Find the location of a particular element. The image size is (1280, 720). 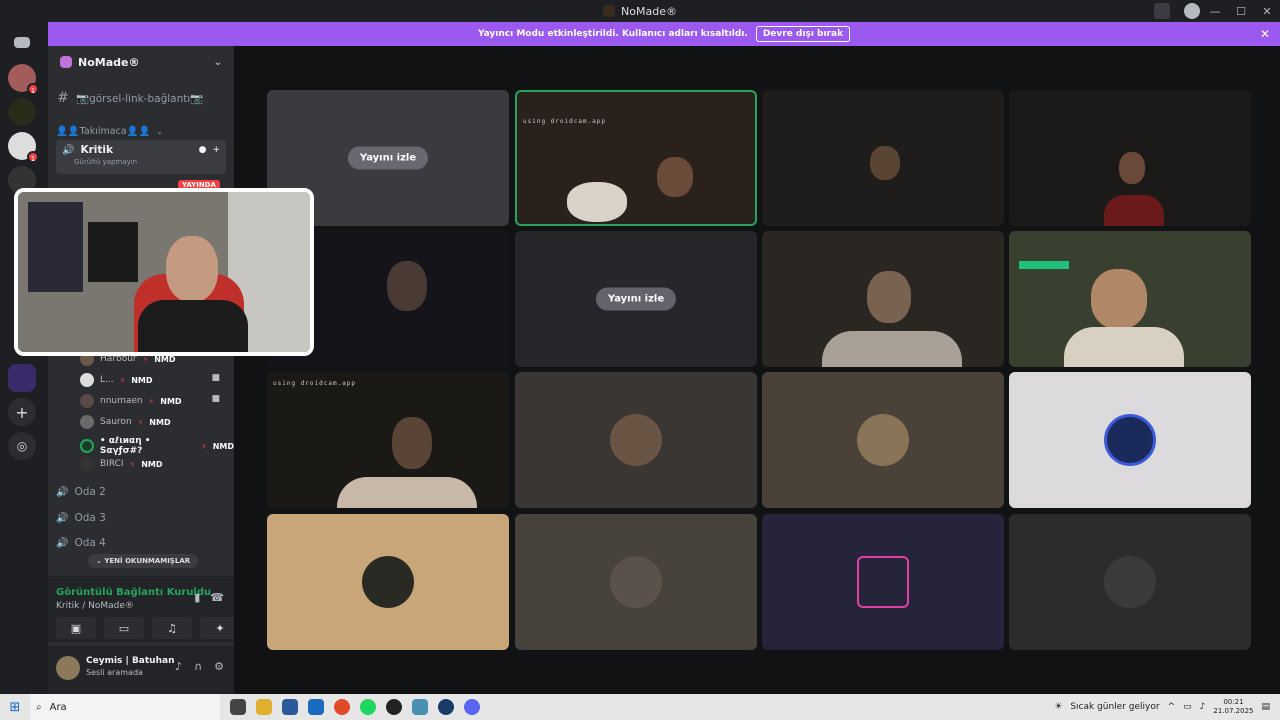

voice-member: Sauron ⚡ NMD is located at coordinates (125, 422).